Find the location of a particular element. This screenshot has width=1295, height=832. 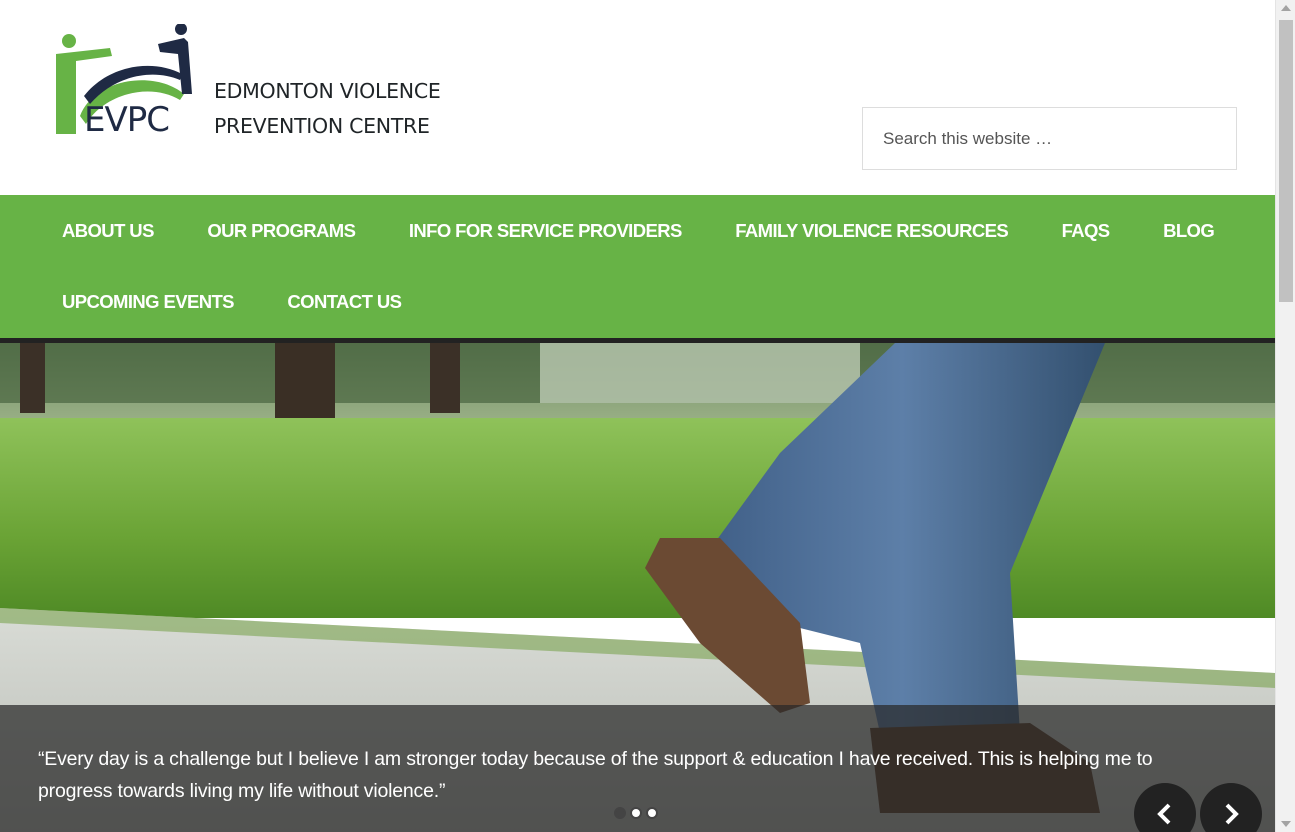

nav-item-family-violence-resources: FAMILY VIOLENCE RESOURCES is located at coordinates (884, 230).